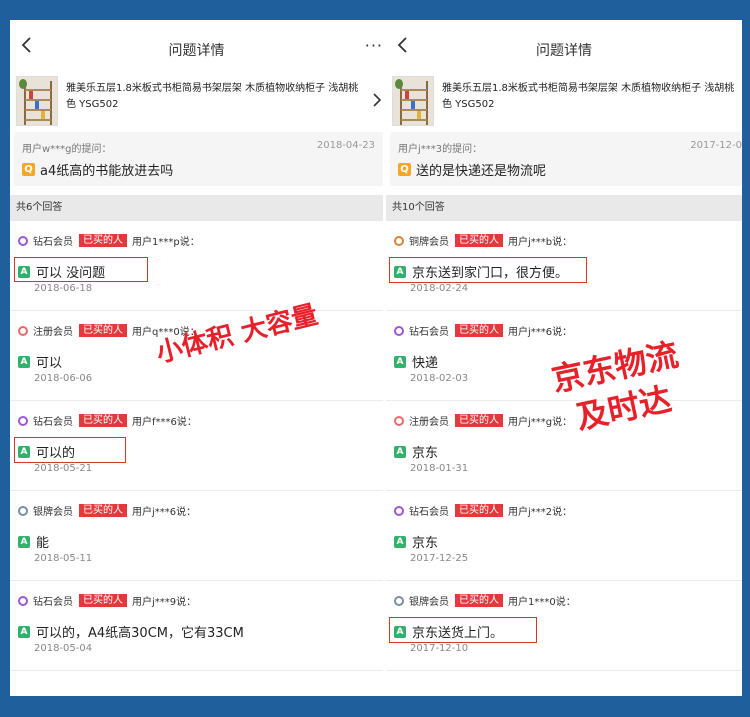 The image size is (750, 717). Describe the element at coordinates (140, 633) in the screenshot. I see `answer-text: 可以的，A4纸高30CM，它有33CM` at that location.